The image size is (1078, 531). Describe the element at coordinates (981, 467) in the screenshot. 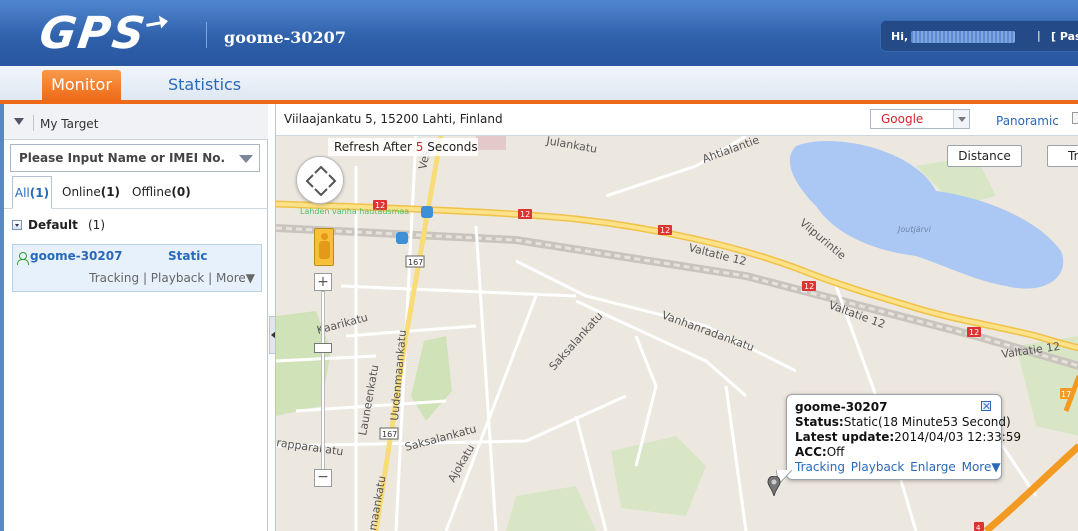

I see `popup-more-link: More▼` at that location.